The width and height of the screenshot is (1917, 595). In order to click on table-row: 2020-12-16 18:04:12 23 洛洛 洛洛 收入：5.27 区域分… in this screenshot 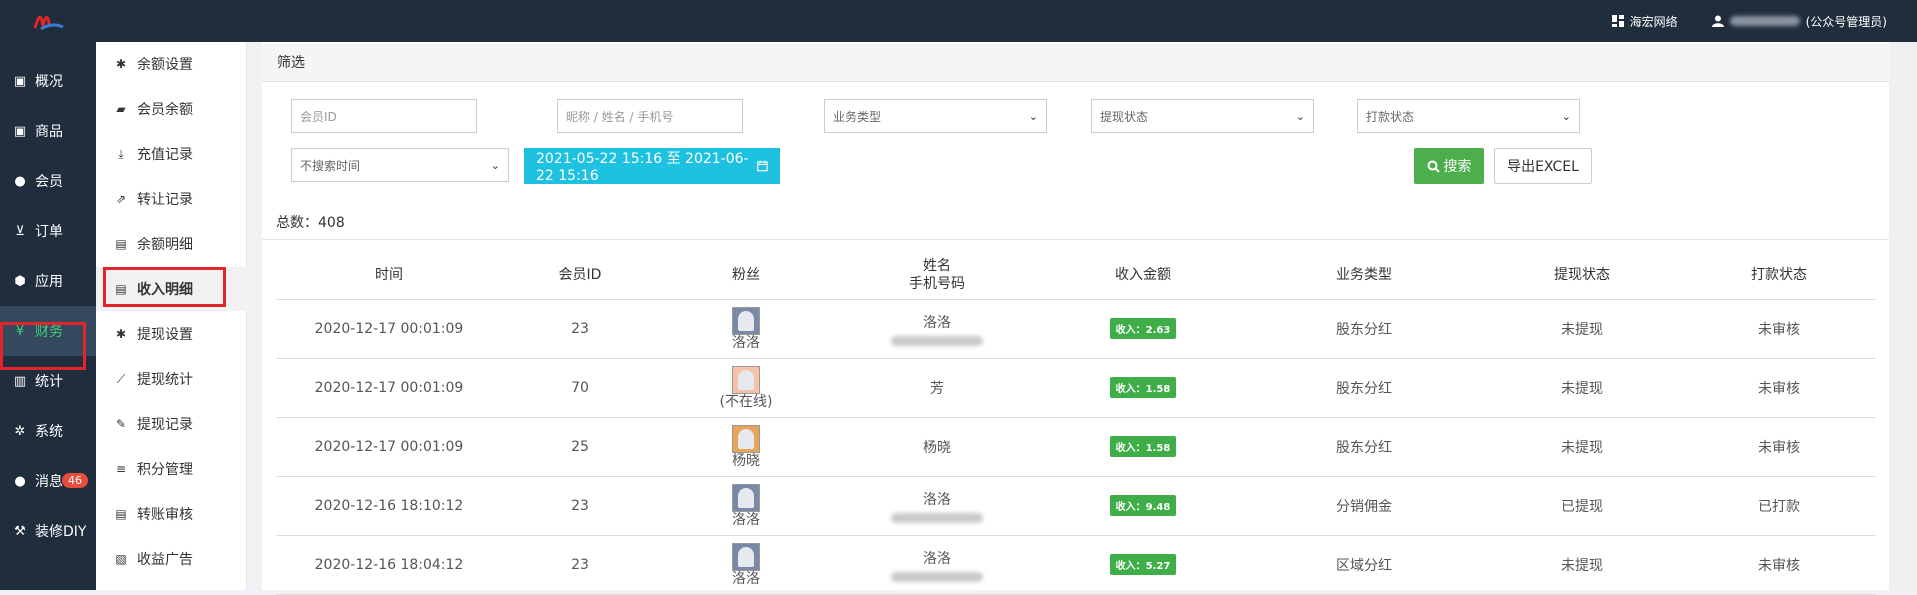, I will do `click(1076, 565)`.